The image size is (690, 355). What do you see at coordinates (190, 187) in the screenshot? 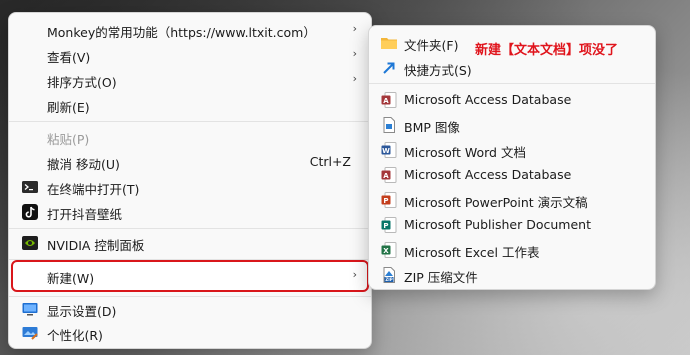
I see `menu-item-open-terminal: 在终端中打开(T)` at bounding box center [190, 187].